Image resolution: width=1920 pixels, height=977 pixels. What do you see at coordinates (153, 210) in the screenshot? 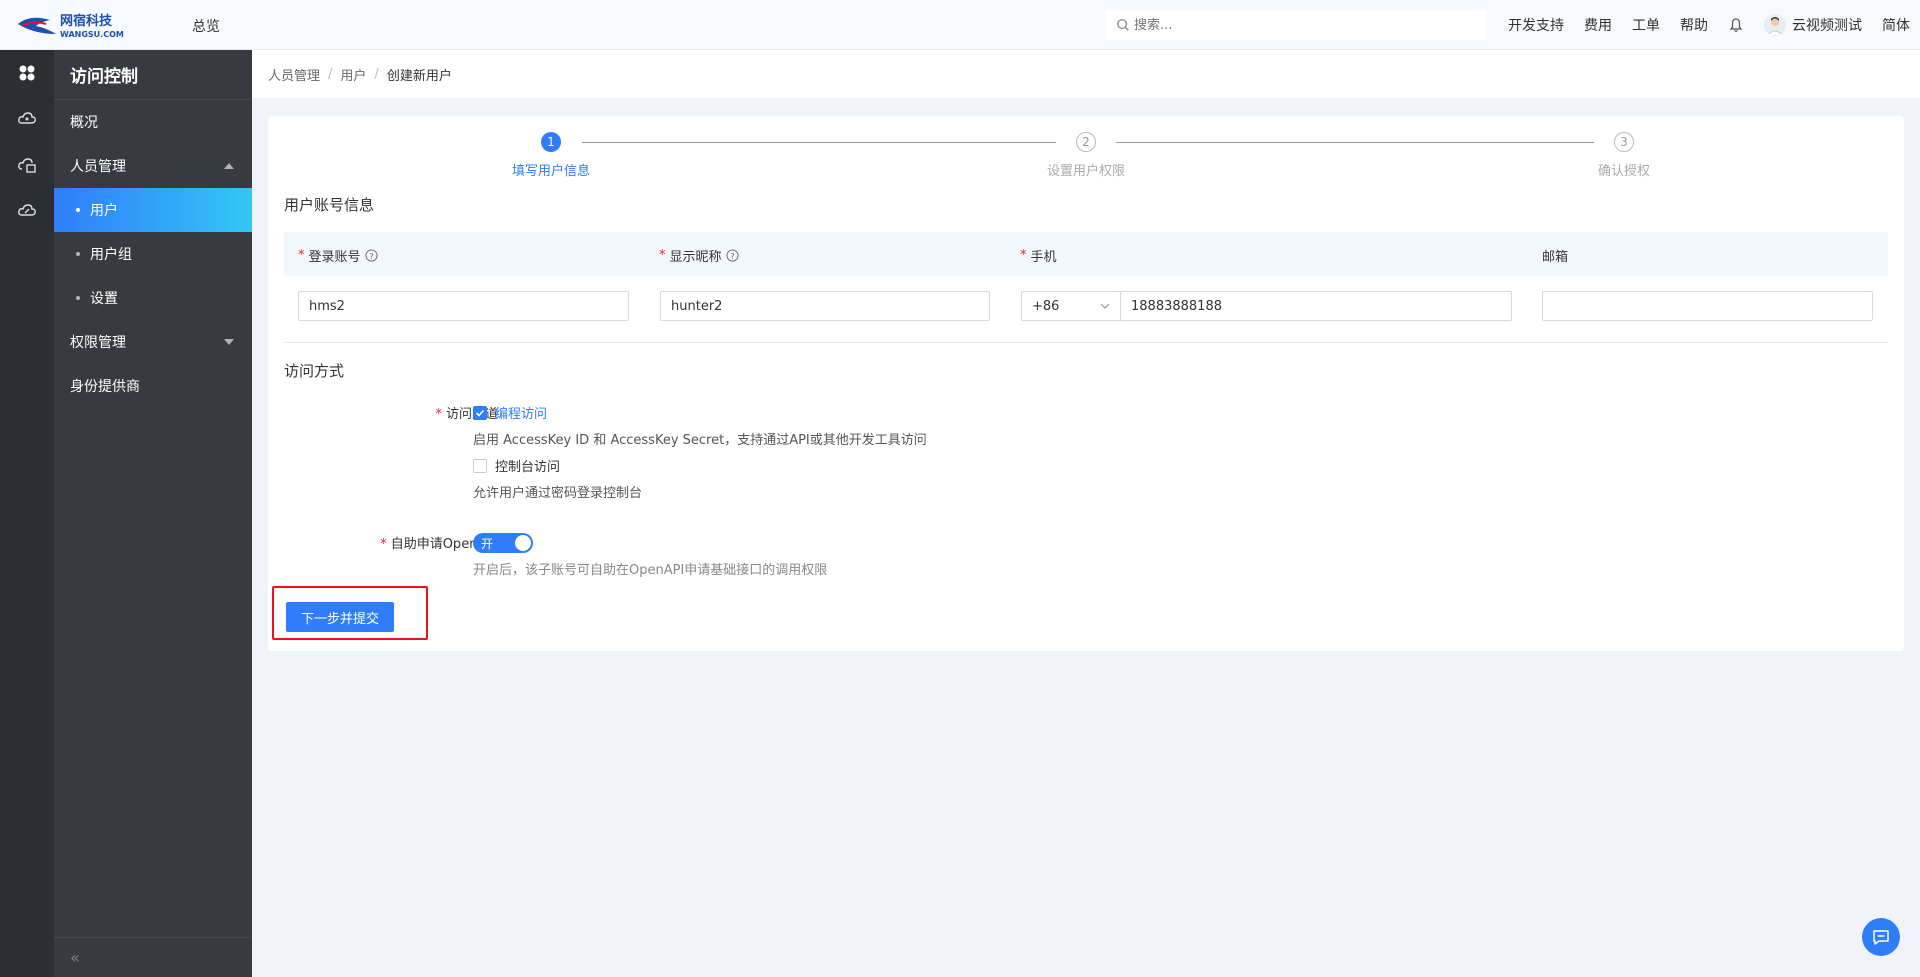
I see `sidebar-item-users: 用户` at bounding box center [153, 210].